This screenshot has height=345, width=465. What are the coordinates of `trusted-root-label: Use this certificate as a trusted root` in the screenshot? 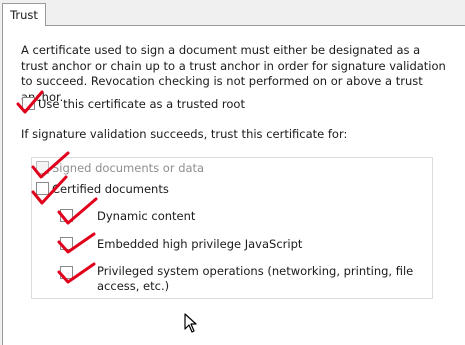 It's located at (141, 104).